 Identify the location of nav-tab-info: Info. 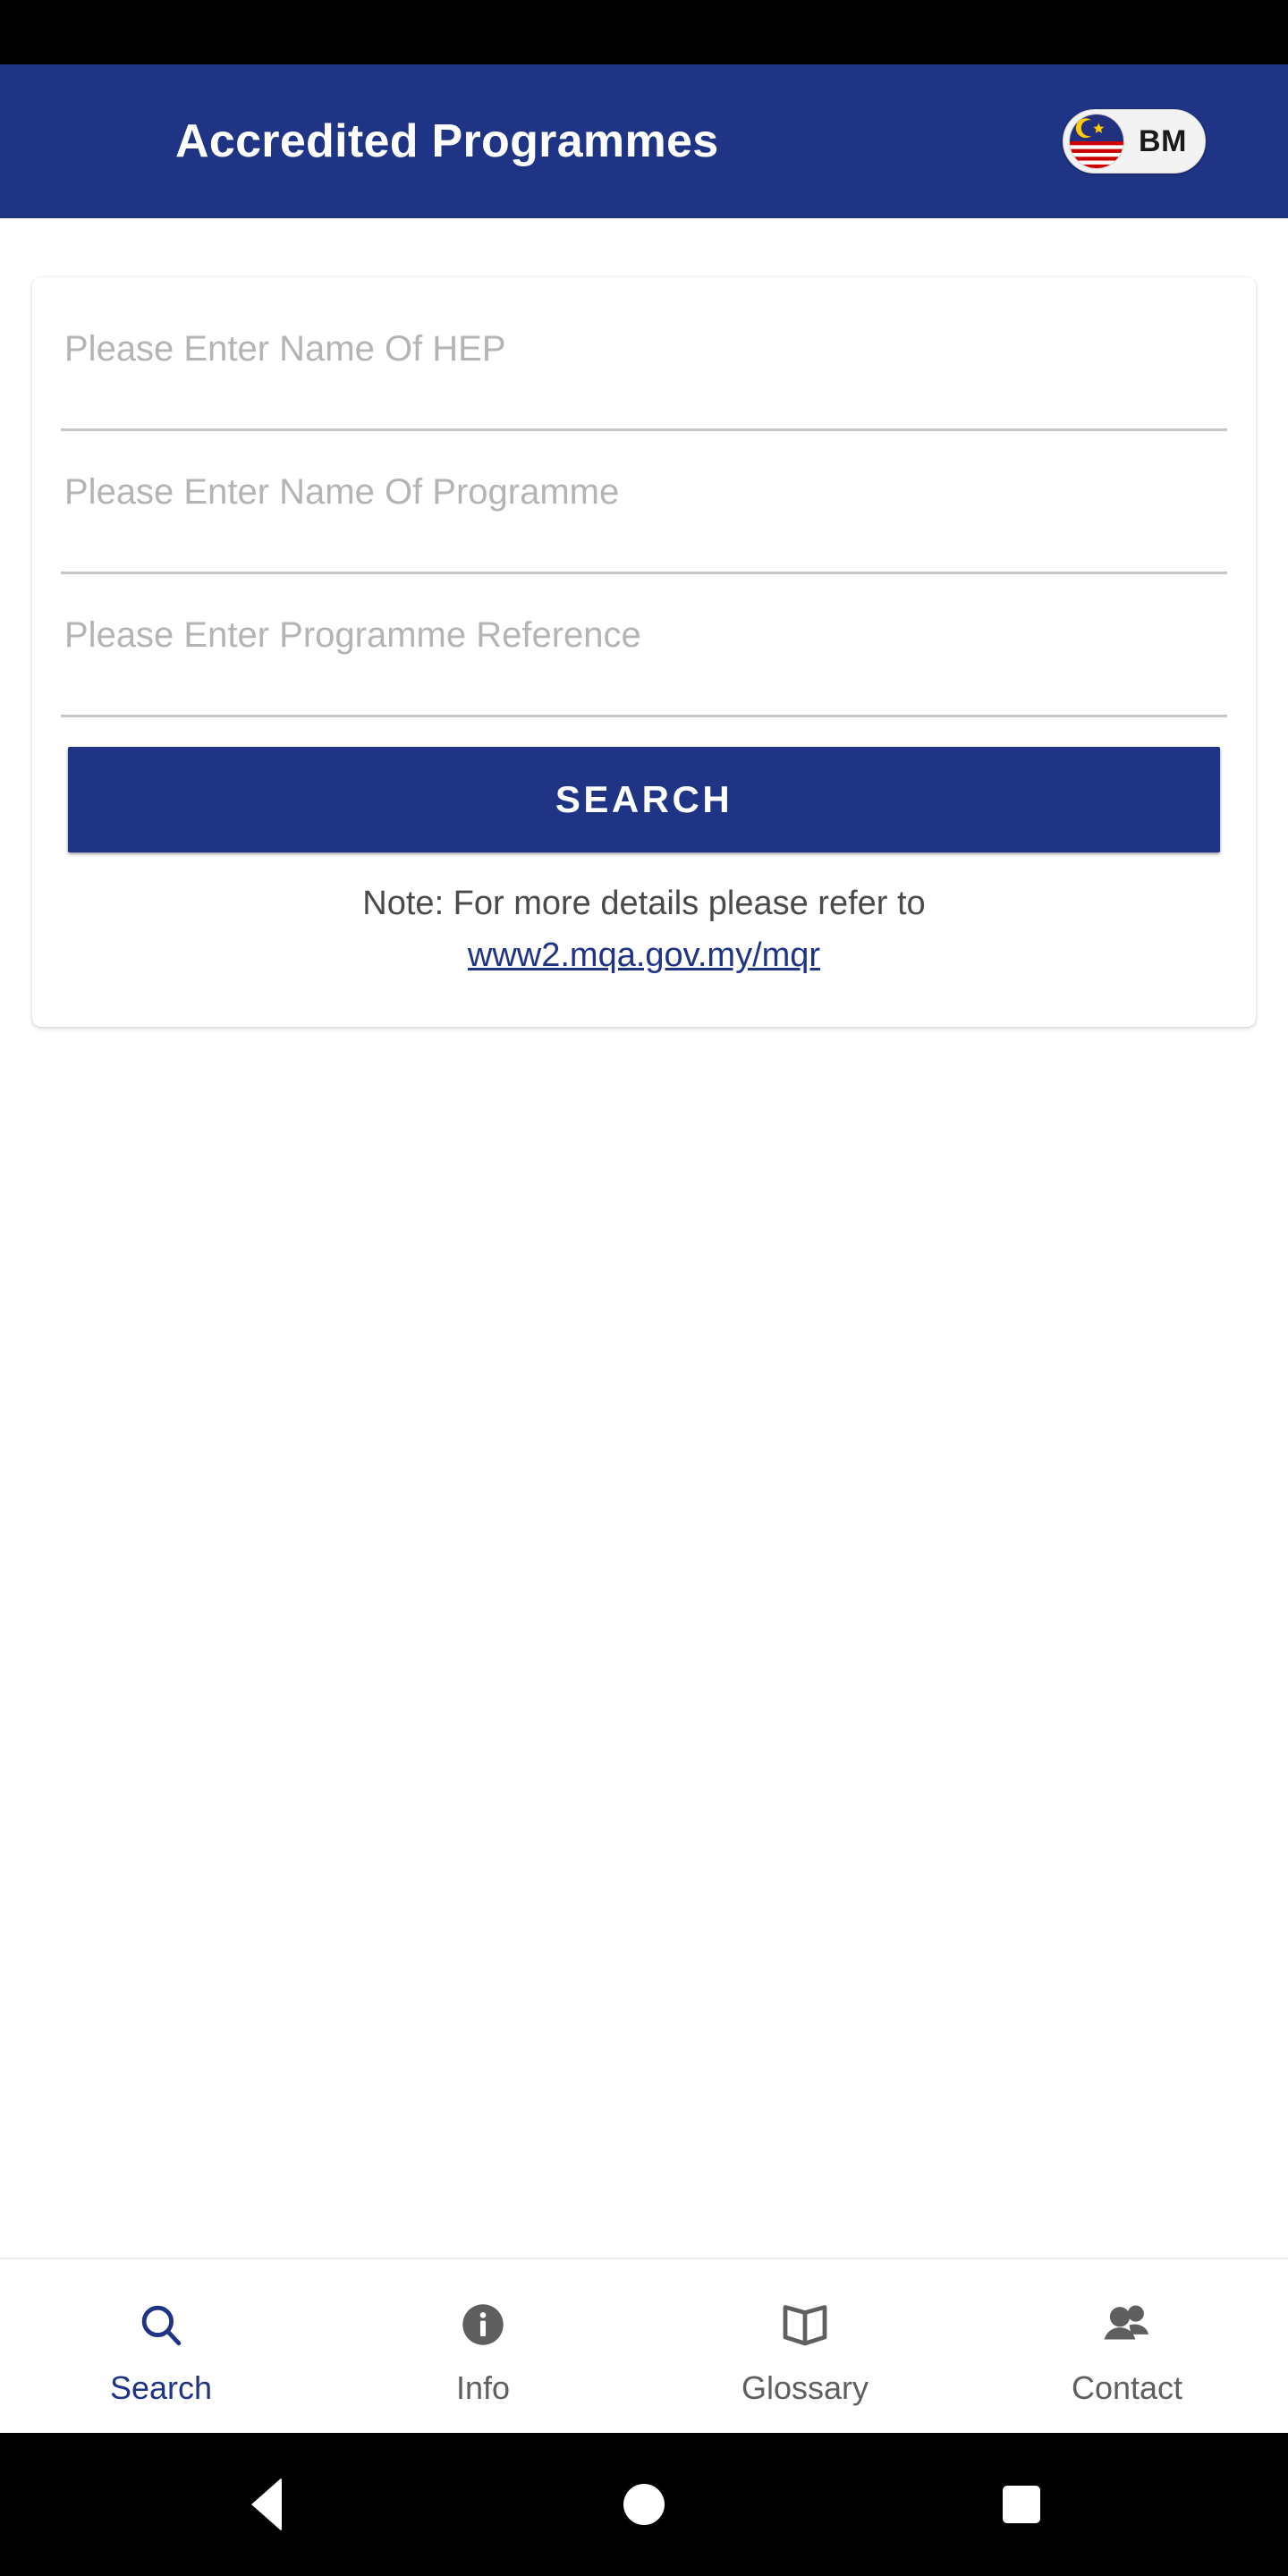
(483, 2346).